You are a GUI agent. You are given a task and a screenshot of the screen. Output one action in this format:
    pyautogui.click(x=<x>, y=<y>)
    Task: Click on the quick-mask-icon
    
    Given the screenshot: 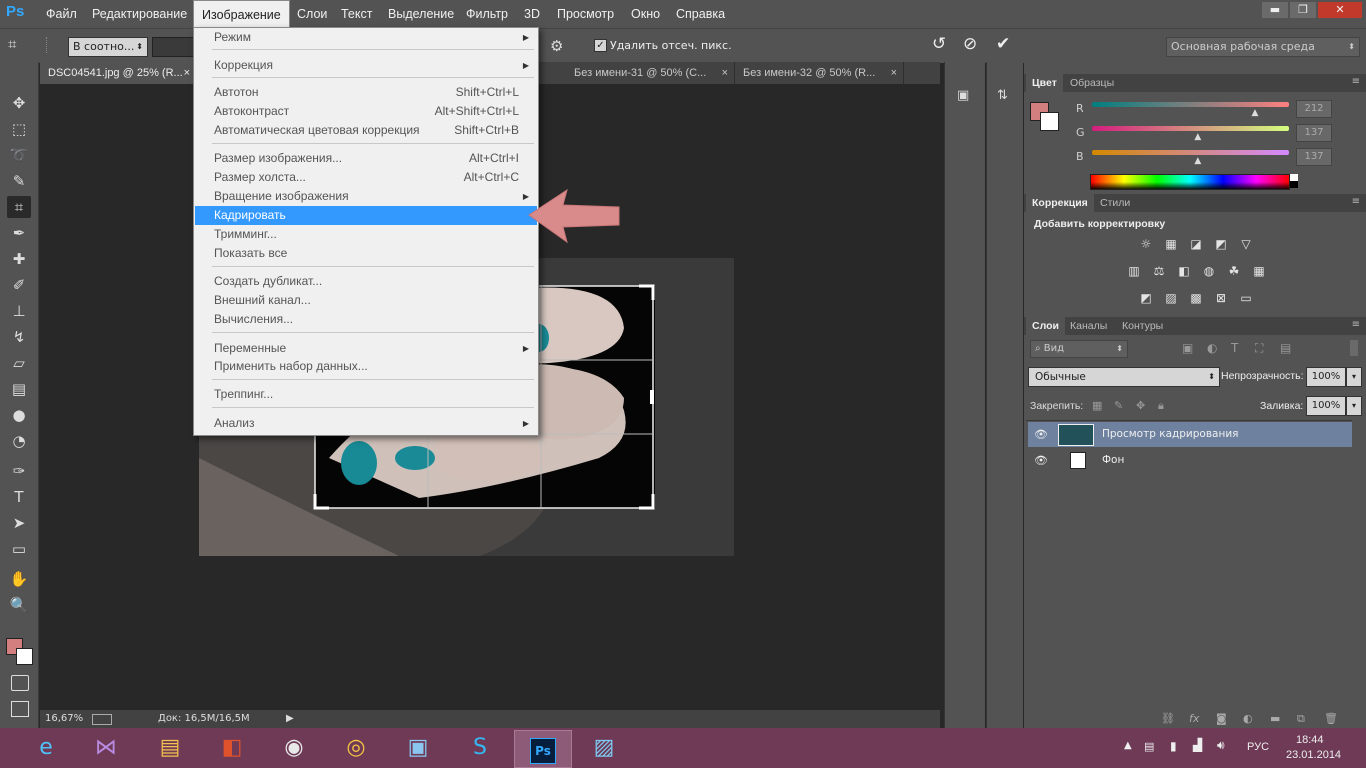 What is the action you would take?
    pyautogui.click(x=20, y=683)
    